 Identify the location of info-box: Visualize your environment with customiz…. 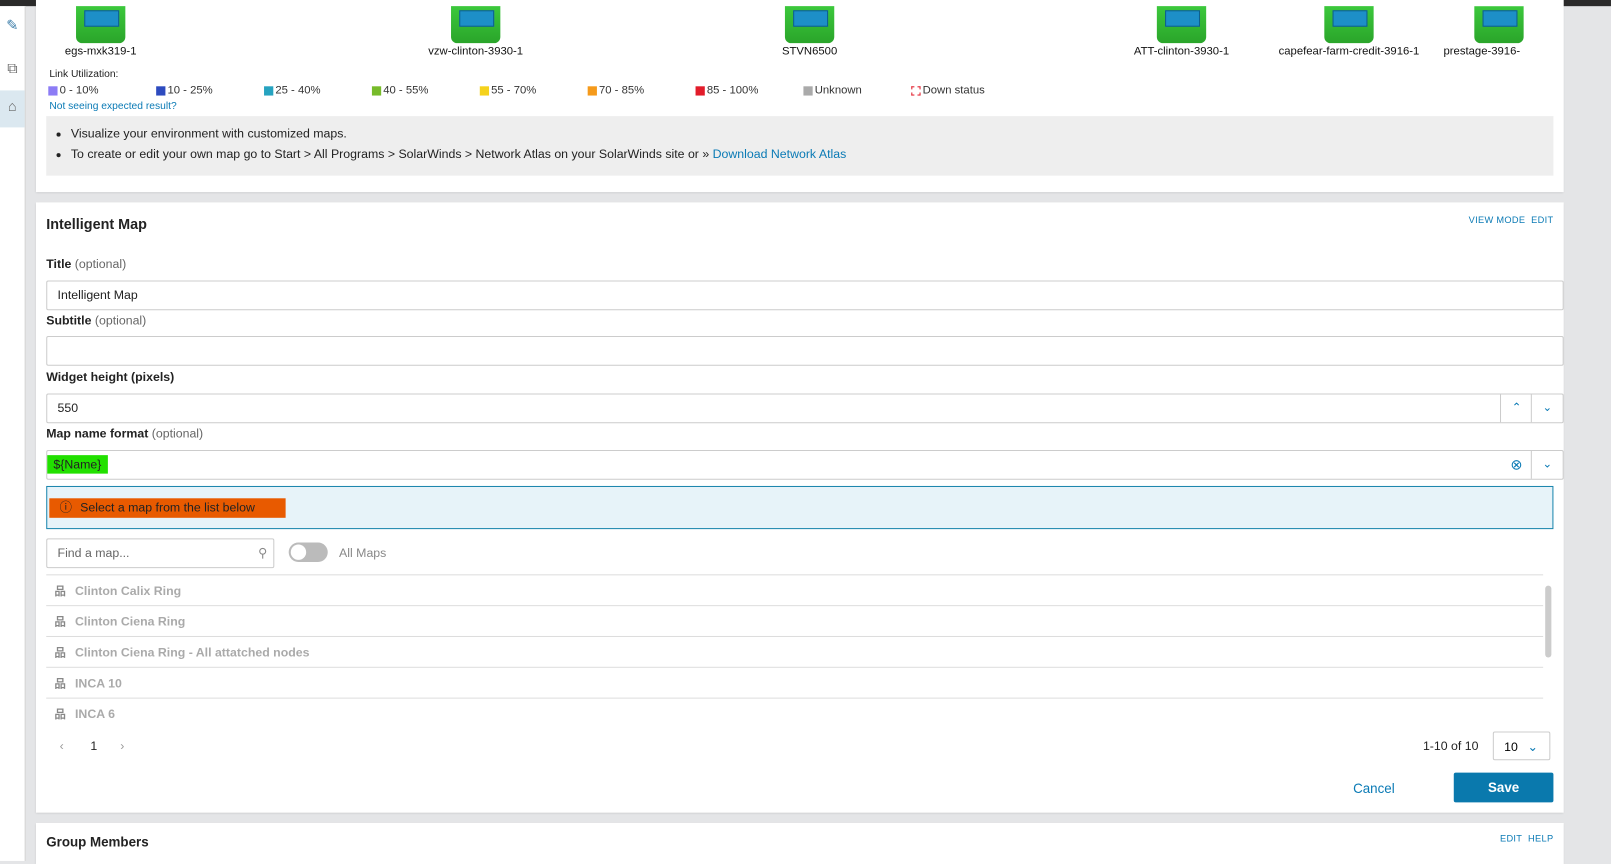
(800, 146).